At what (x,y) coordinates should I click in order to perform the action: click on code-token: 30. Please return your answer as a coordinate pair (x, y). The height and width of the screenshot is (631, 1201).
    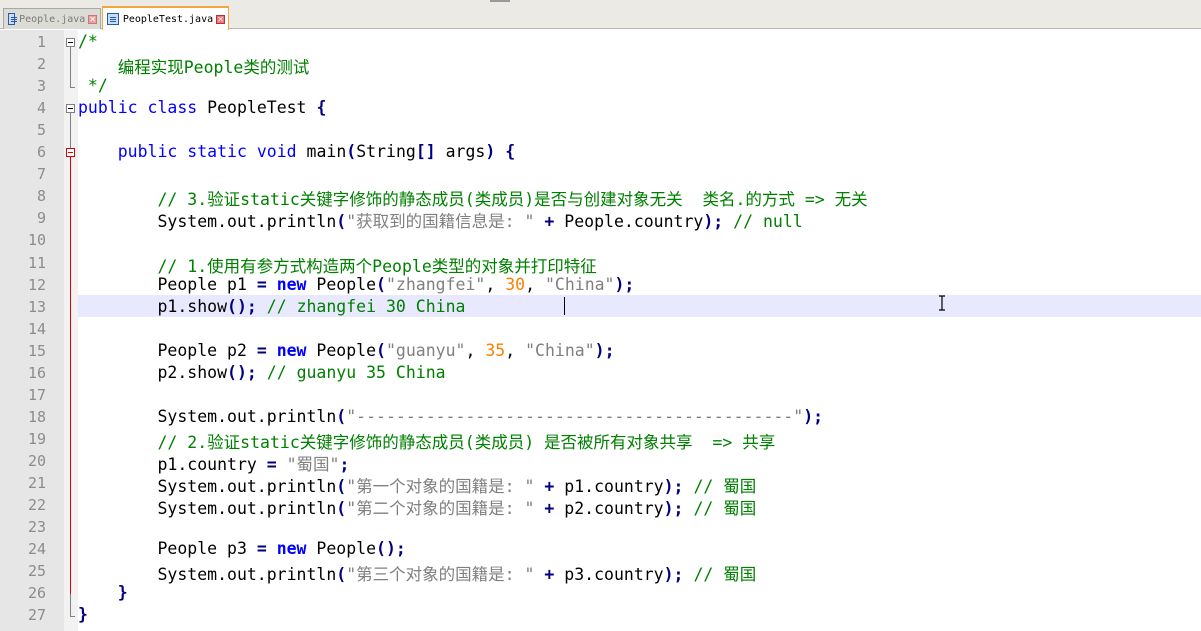
    Looking at the image, I should click on (515, 284).